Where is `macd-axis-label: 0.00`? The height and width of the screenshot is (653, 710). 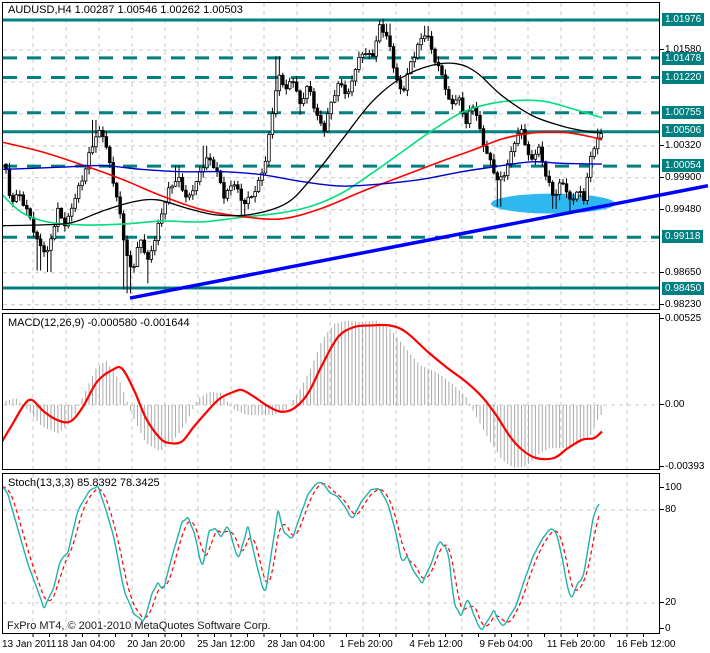
macd-axis-label: 0.00 is located at coordinates (671, 404).